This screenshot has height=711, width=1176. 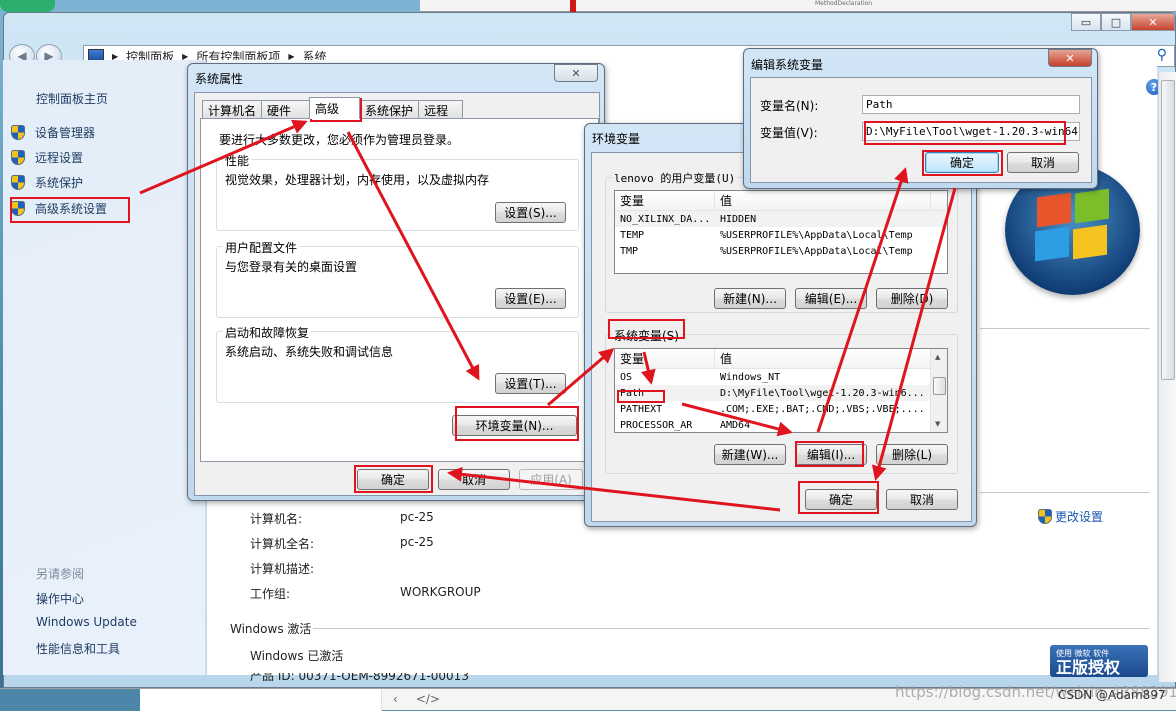 I want to click on change-settings-label: 更改设置, so click(x=1079, y=517).